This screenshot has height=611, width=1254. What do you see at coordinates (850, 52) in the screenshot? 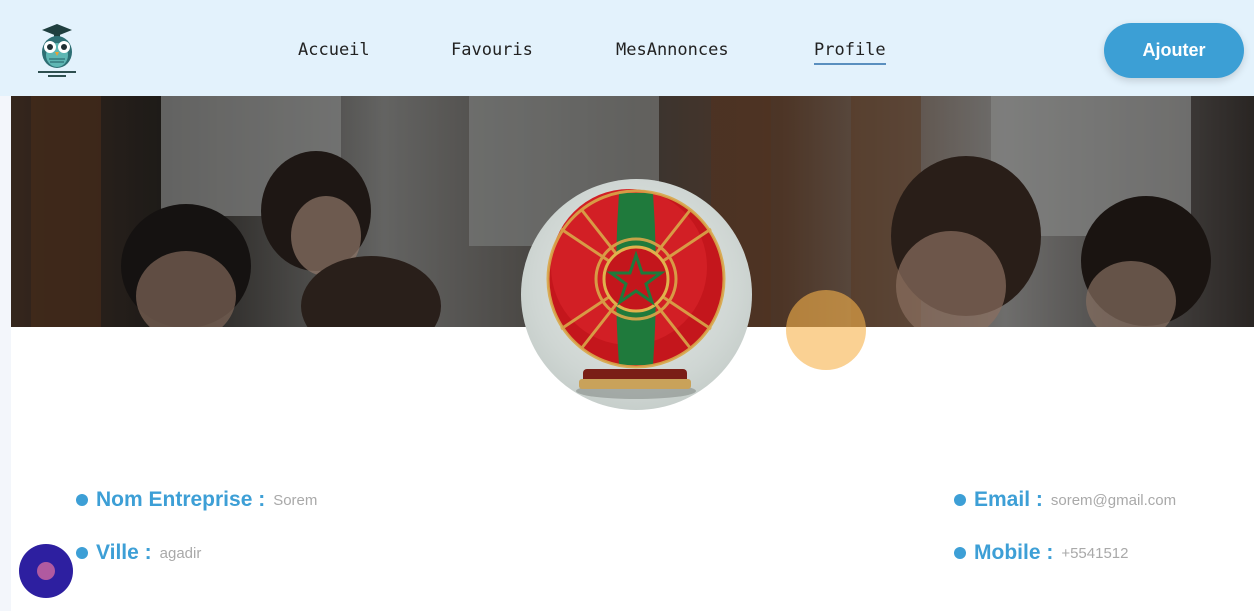
I see `nav-profile: Profile` at bounding box center [850, 52].